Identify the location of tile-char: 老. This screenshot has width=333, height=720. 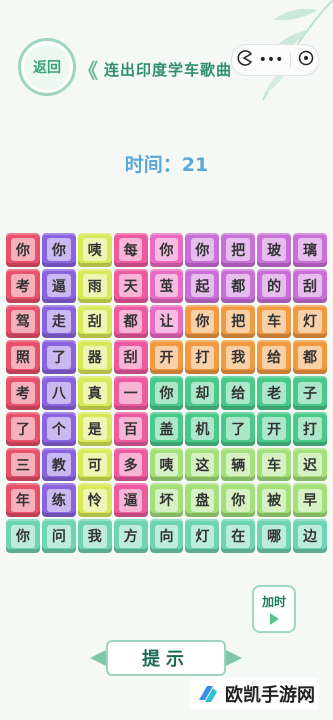
(274, 393).